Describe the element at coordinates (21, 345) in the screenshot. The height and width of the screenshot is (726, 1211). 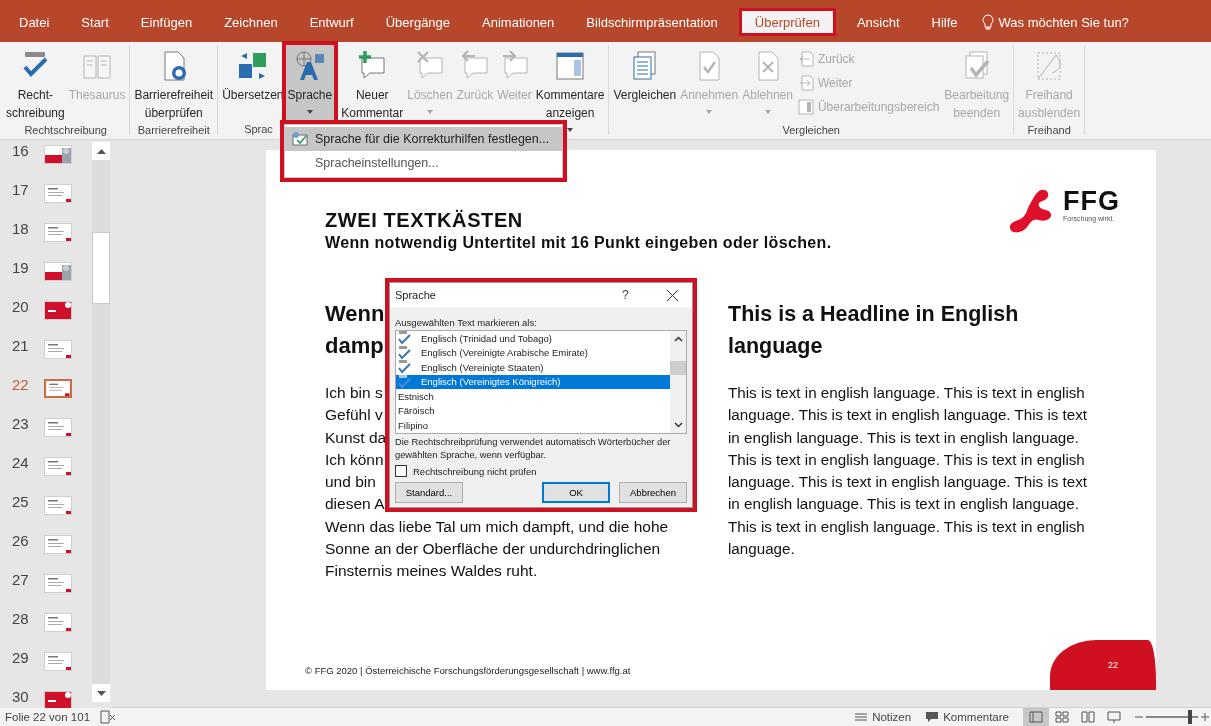
I see `slide-number-label: 21` at that location.